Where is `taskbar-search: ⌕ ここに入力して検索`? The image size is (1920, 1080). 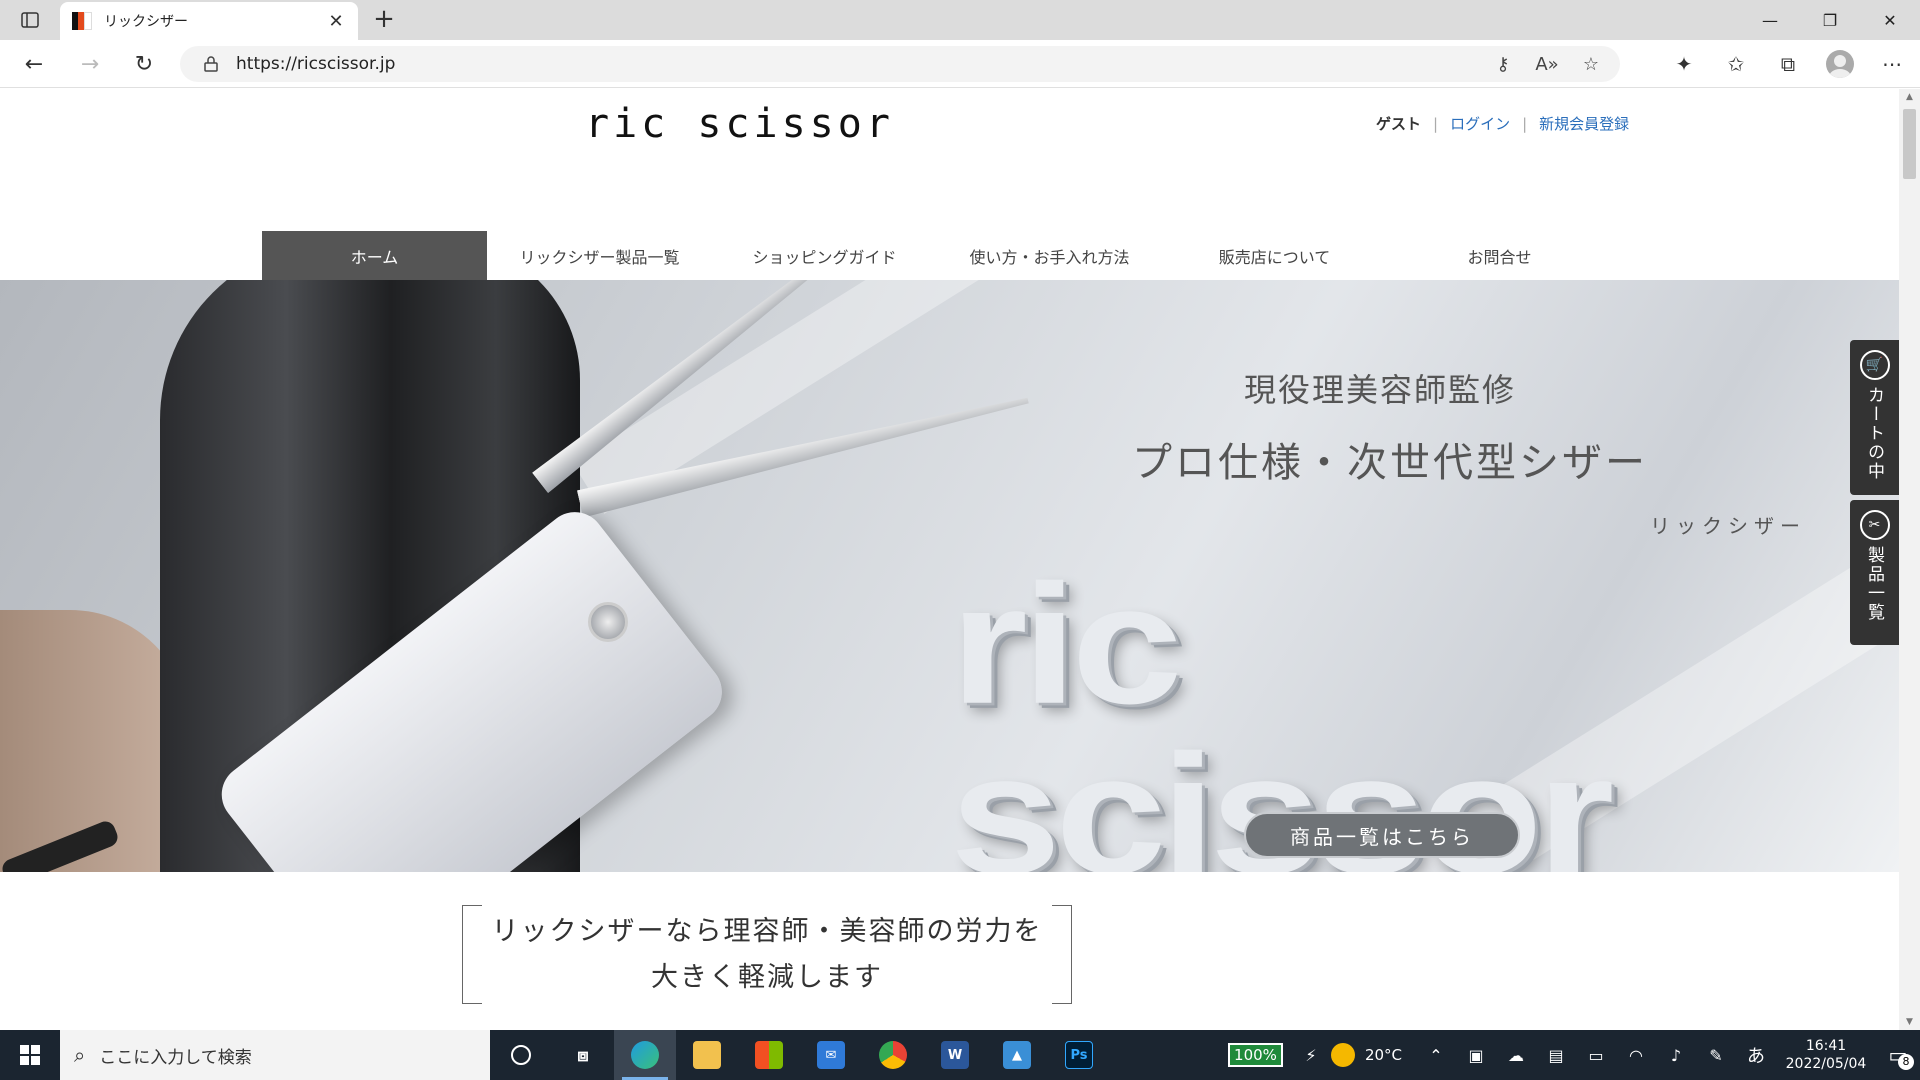 taskbar-search: ⌕ ここに入力して検索 is located at coordinates (275, 1055).